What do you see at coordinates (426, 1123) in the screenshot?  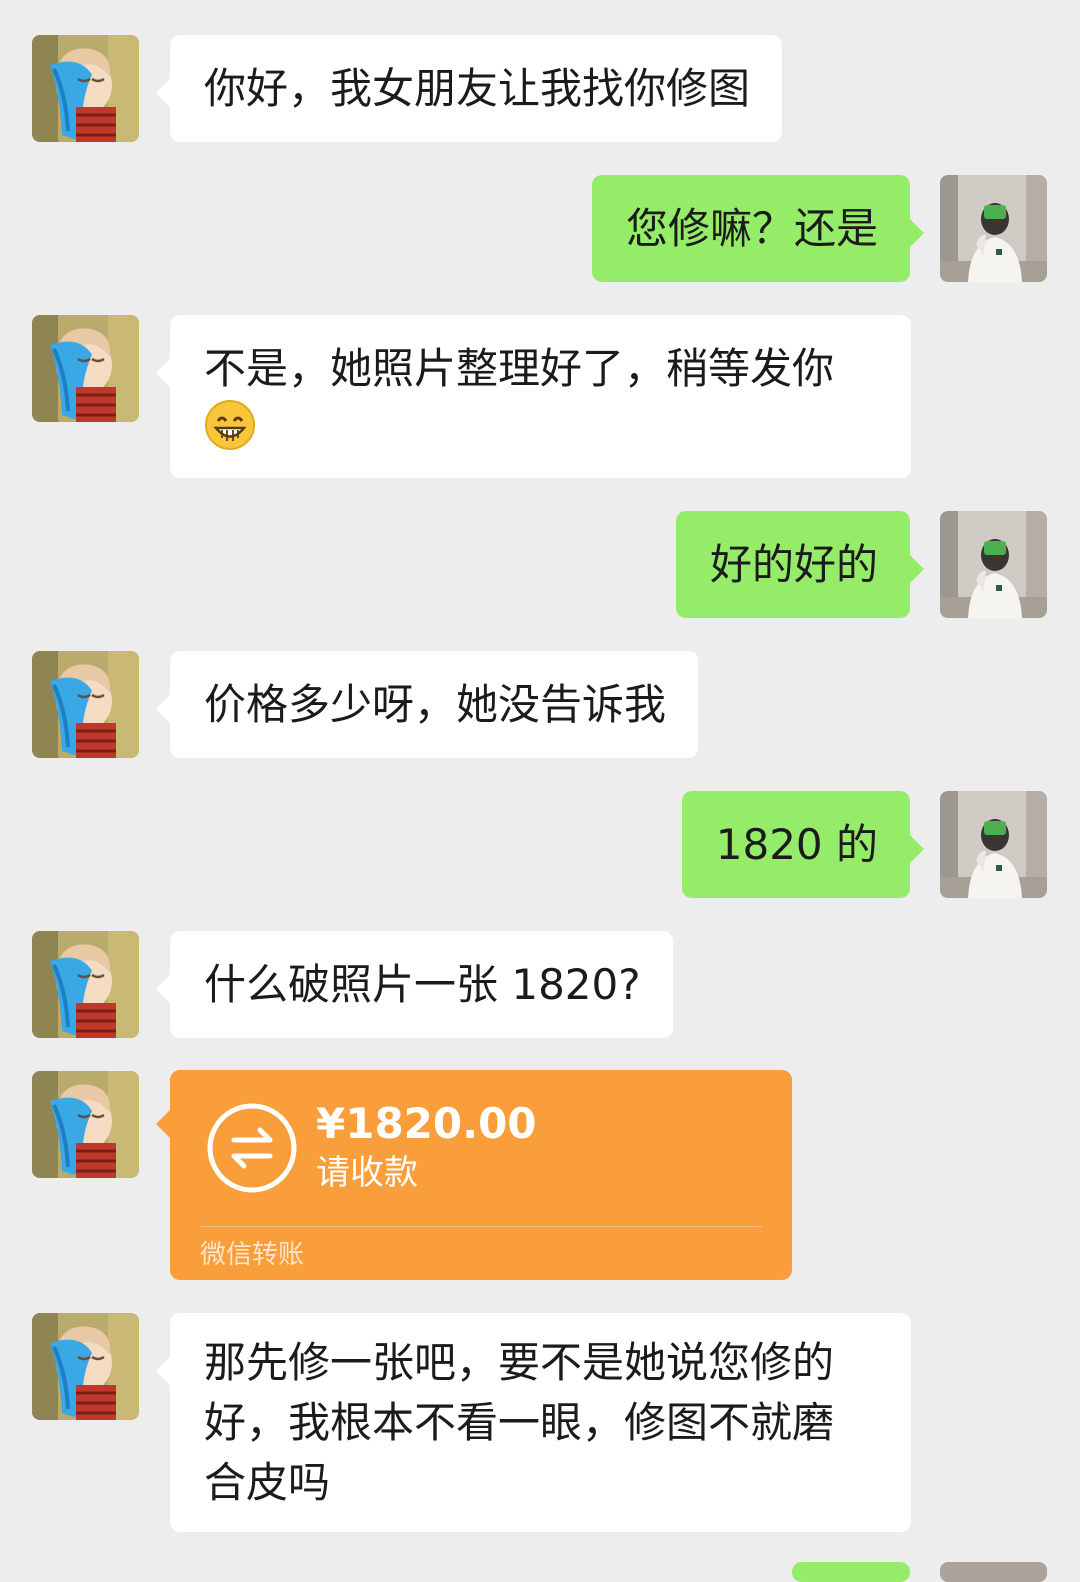 I see `transfer-amount: ¥1820.00` at bounding box center [426, 1123].